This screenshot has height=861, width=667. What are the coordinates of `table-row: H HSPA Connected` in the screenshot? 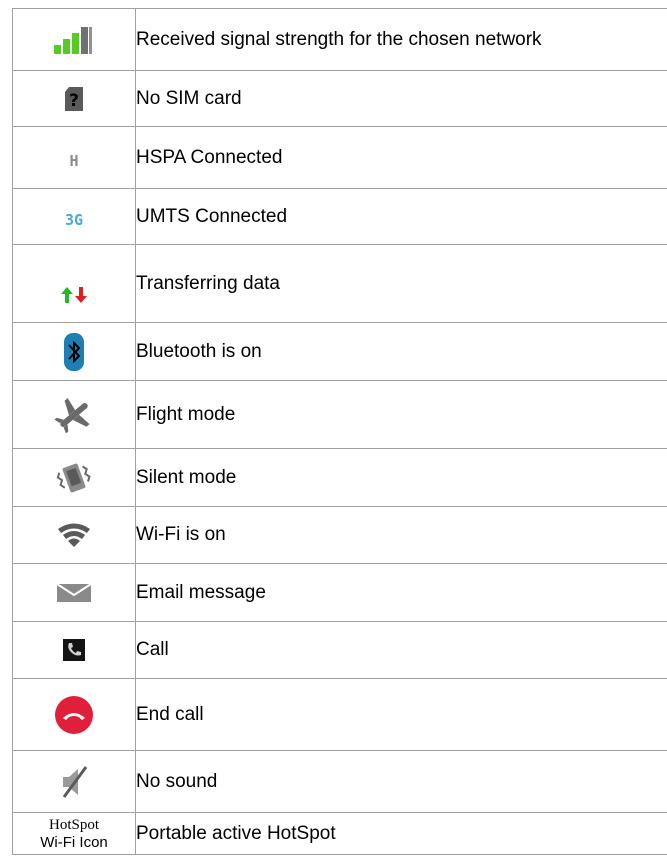 It's located at (339, 157).